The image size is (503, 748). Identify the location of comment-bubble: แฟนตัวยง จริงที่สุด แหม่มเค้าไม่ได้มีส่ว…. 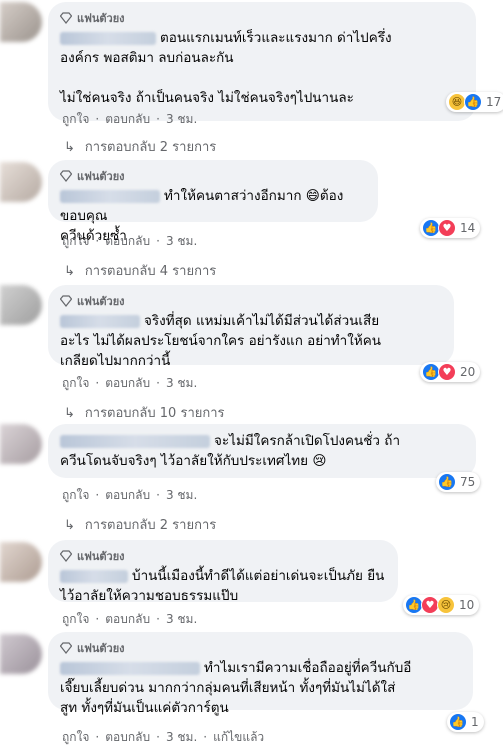
(251, 327).